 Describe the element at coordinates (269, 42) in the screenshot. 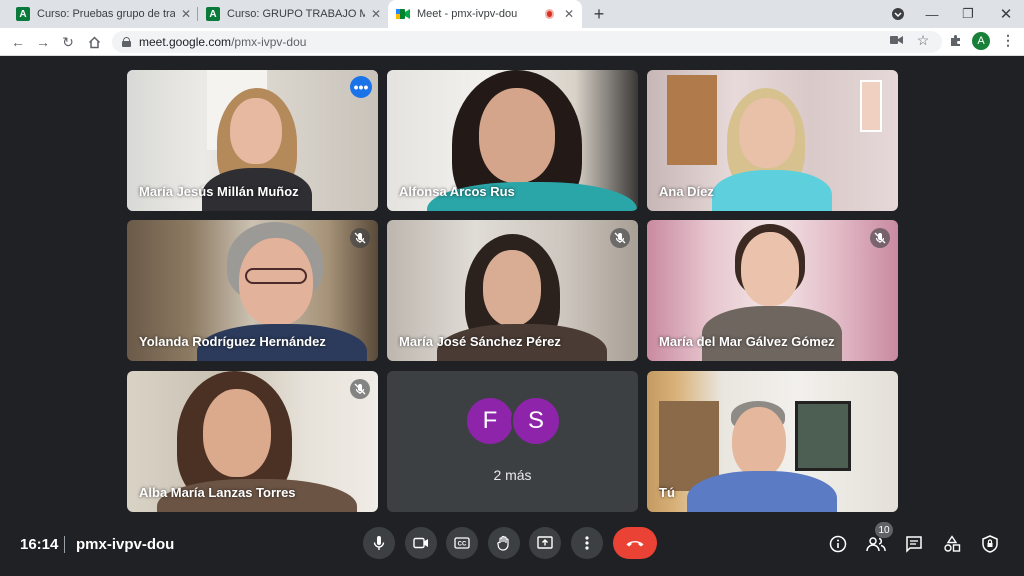

I see `url-path: /pmx-ivpv-dou` at that location.